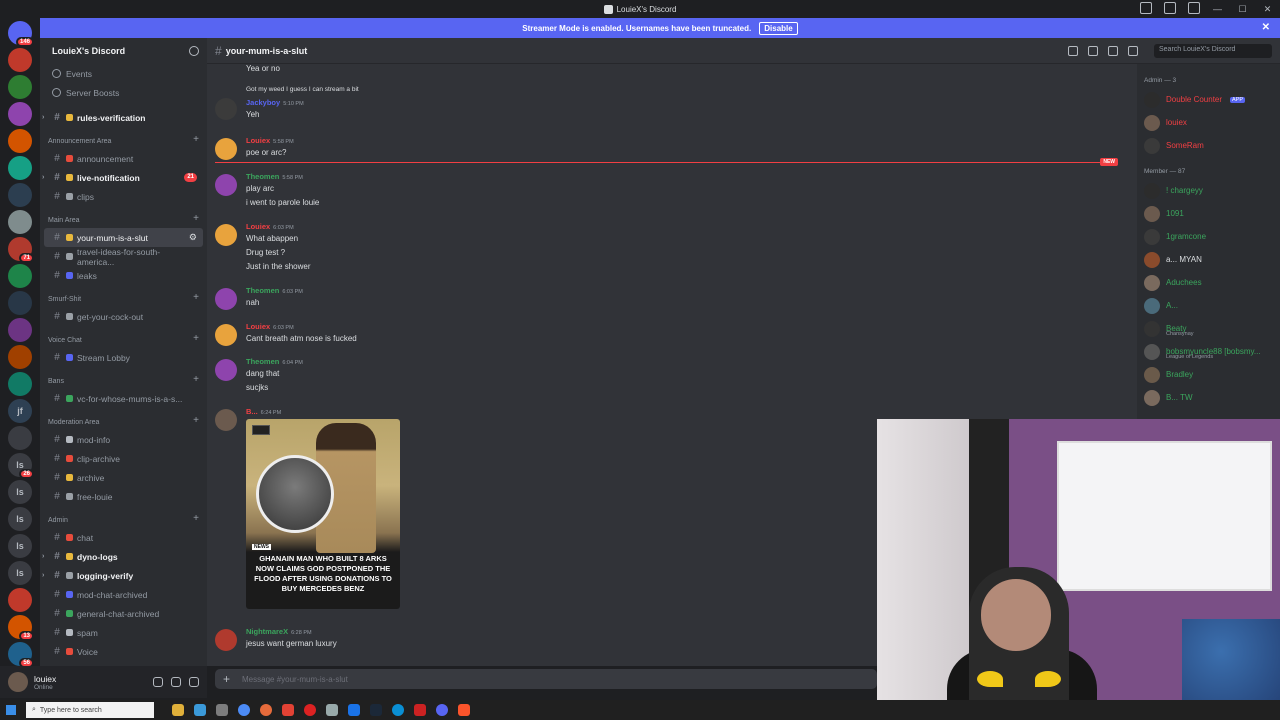 The height and width of the screenshot is (720, 1280). Describe the element at coordinates (178, 710) in the screenshot. I see `file-explorer-icon` at that location.